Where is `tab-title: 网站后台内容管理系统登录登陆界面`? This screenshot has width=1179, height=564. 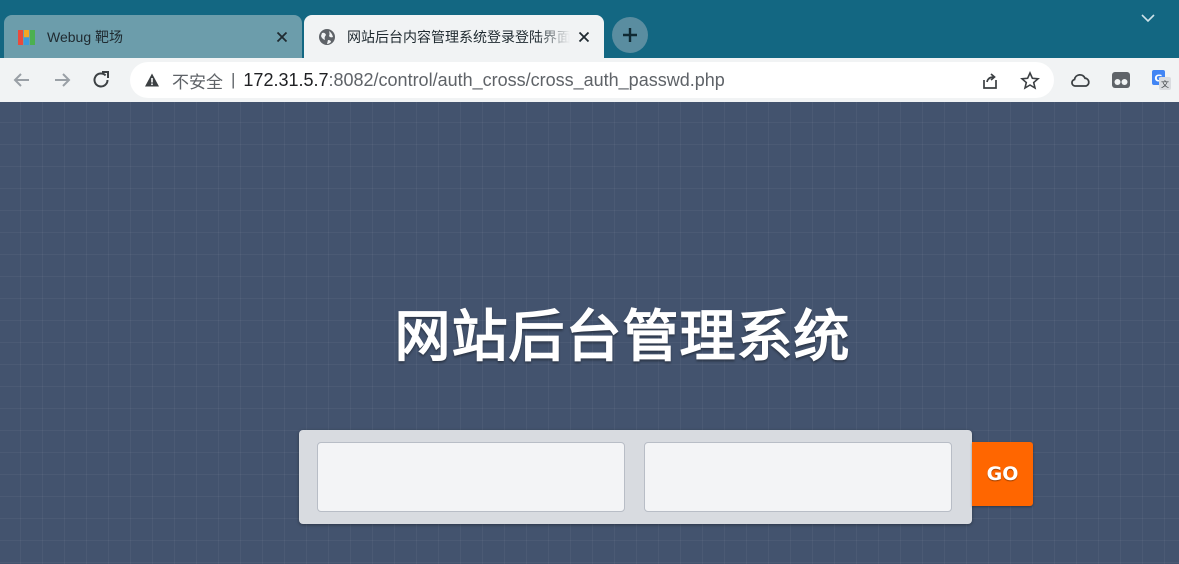
tab-title: 网站后台内容管理系统登录登陆界面 is located at coordinates (458, 36).